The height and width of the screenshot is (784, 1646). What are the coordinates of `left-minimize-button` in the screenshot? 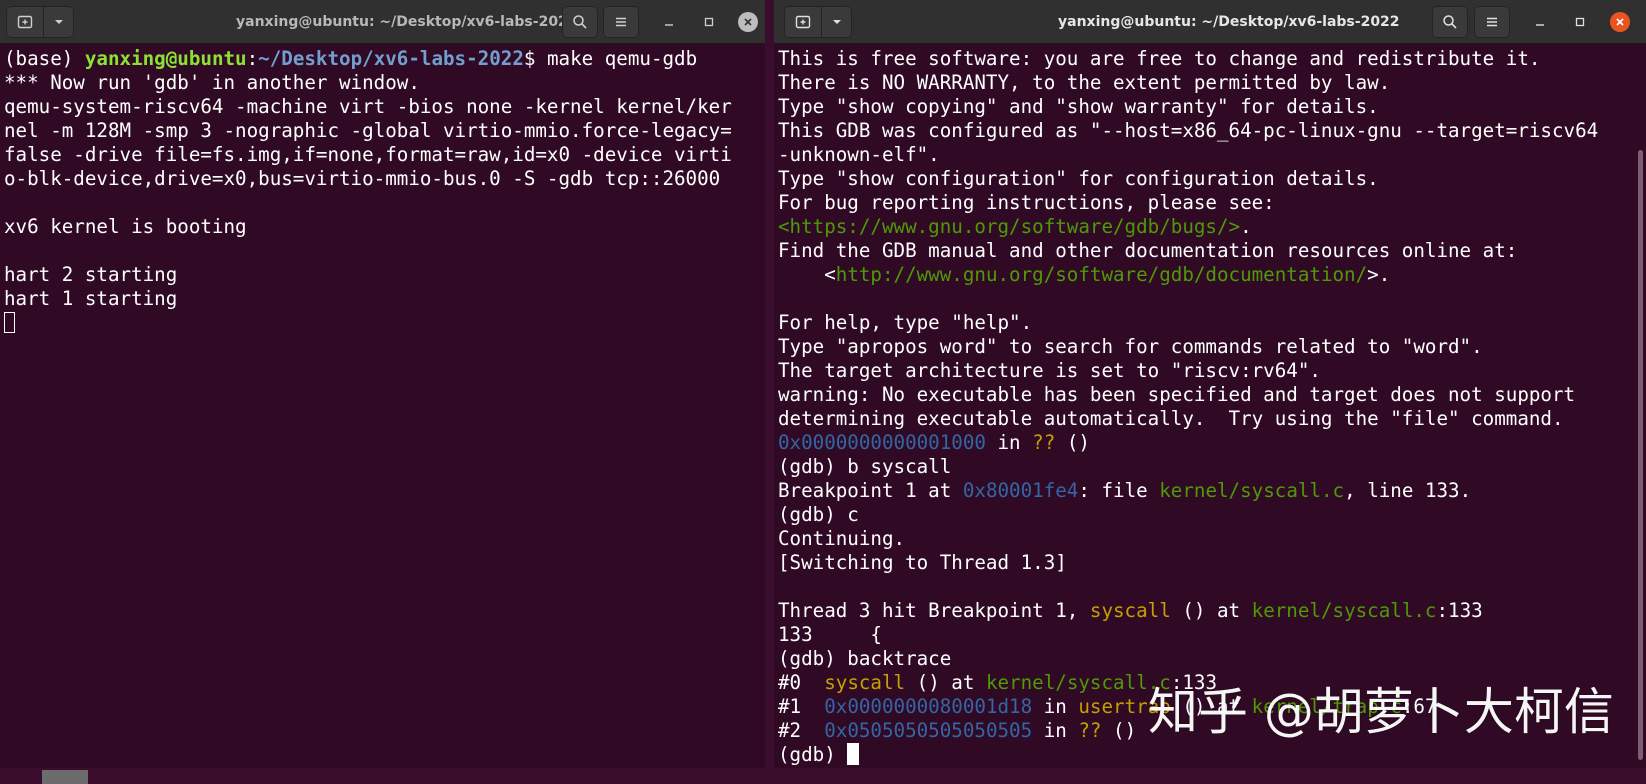 It's located at (669, 22).